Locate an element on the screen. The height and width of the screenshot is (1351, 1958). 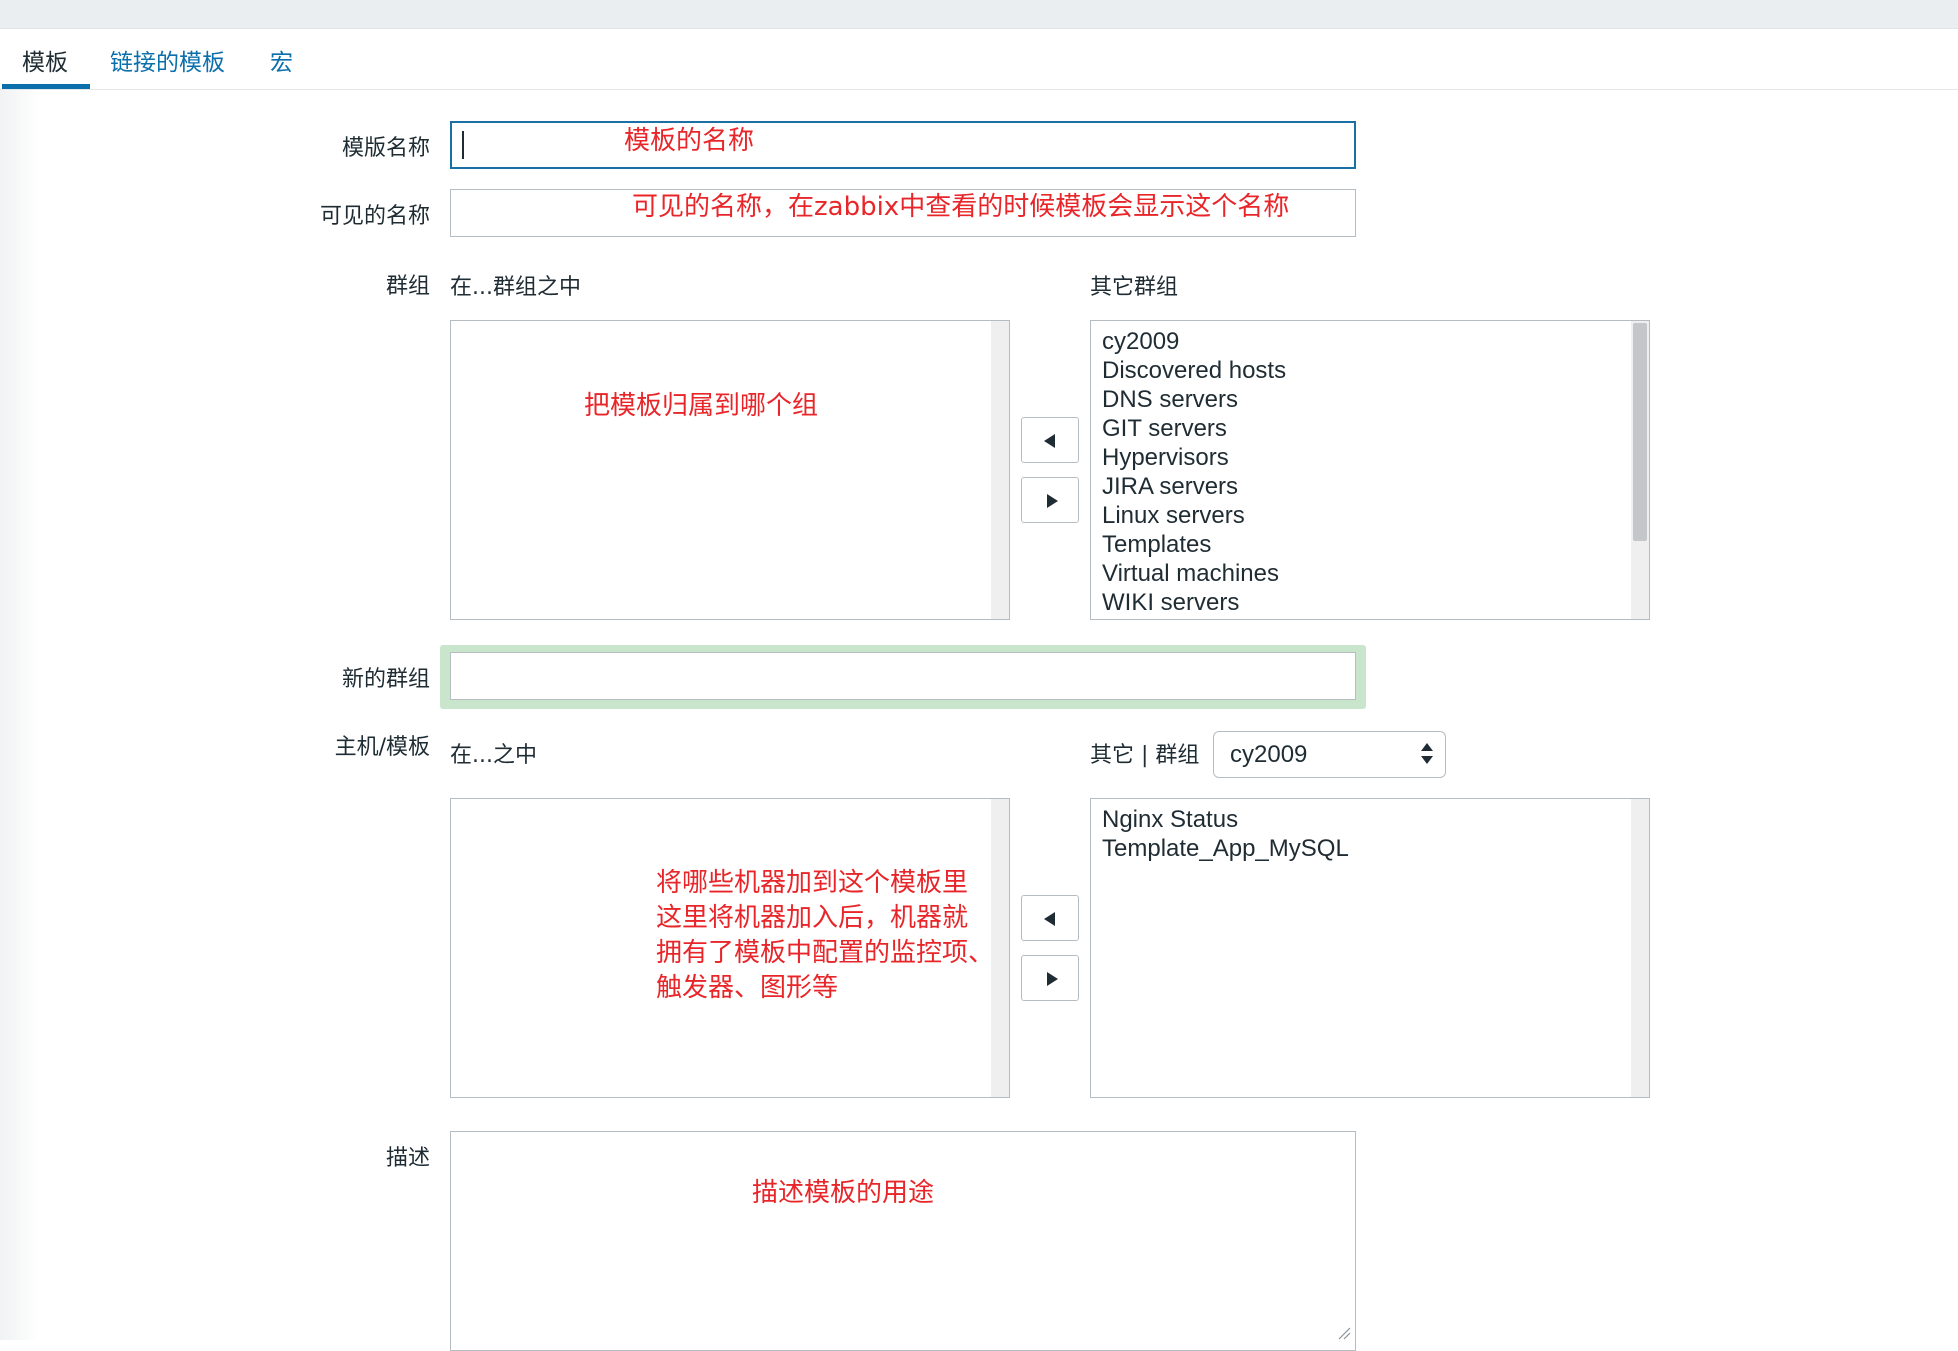
tab-template: 模板 is located at coordinates (45, 60).